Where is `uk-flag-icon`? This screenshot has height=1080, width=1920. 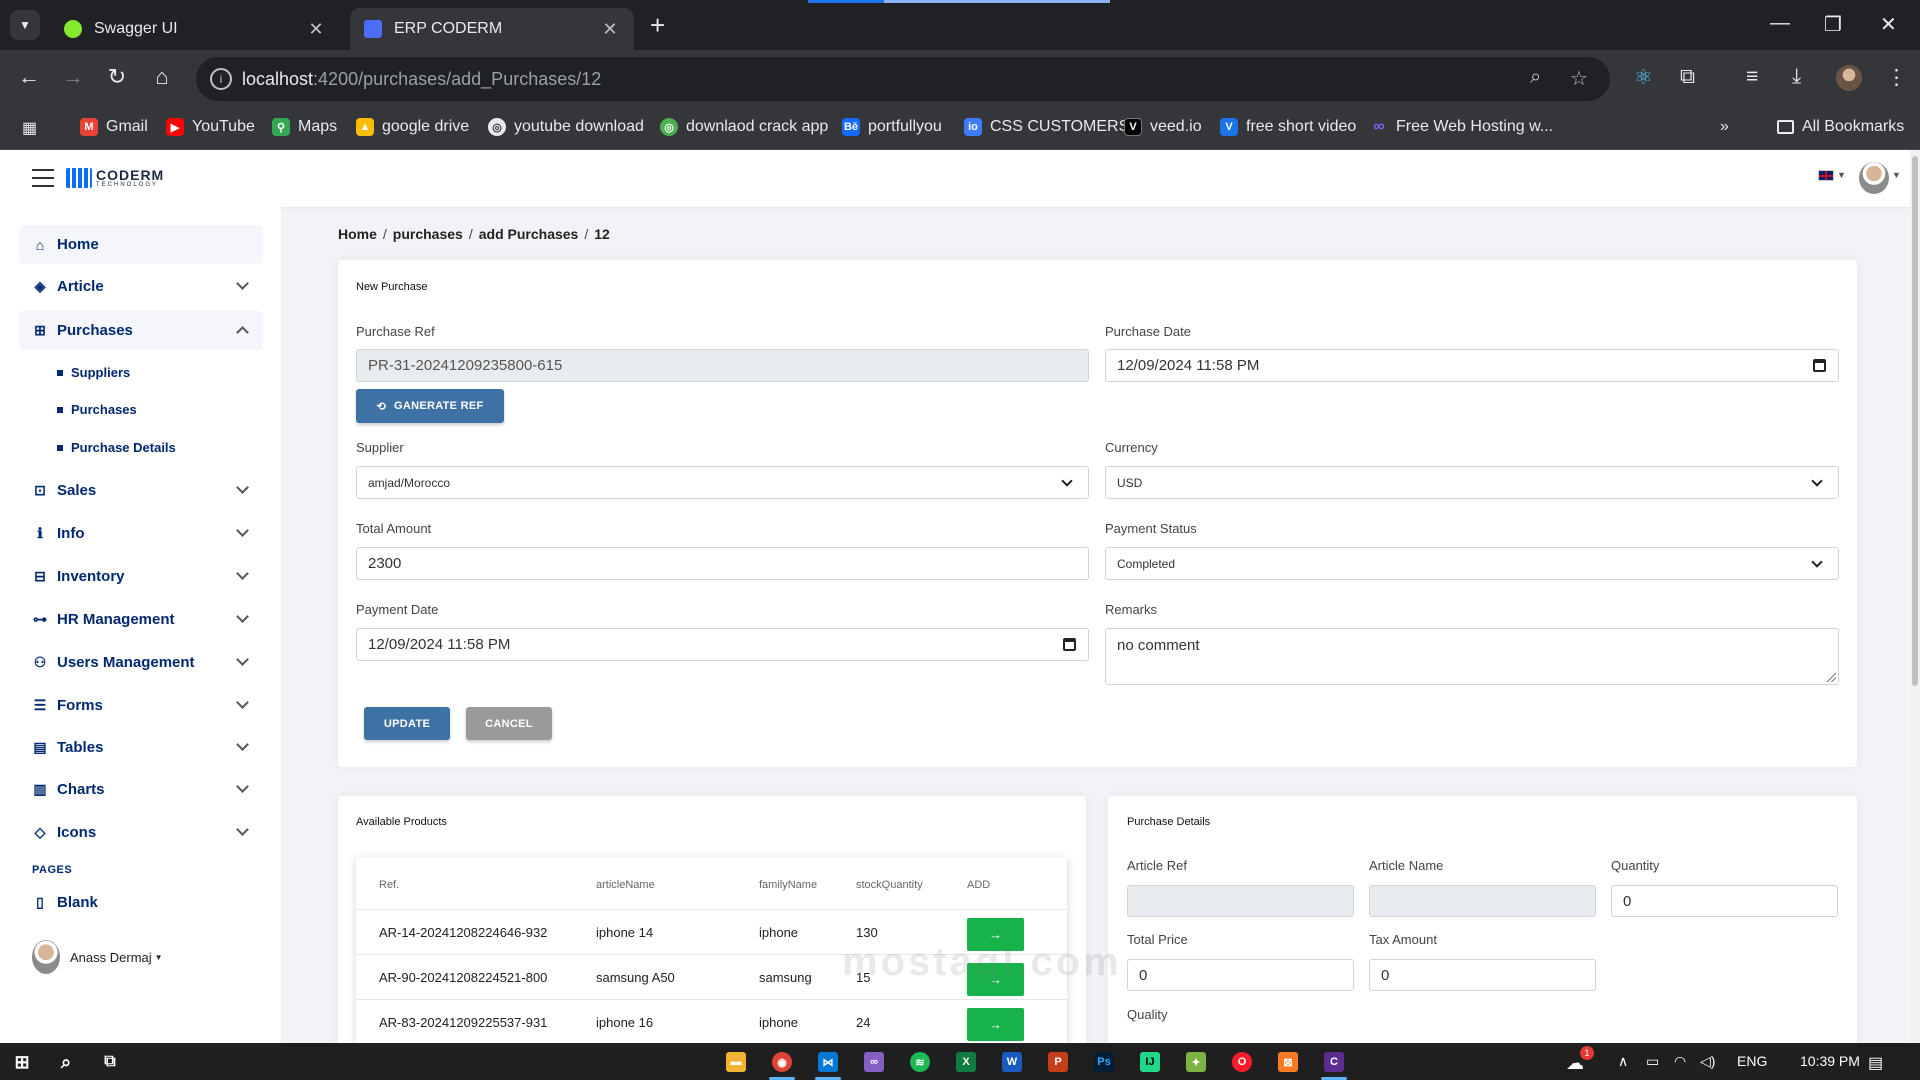 uk-flag-icon is located at coordinates (1826, 175).